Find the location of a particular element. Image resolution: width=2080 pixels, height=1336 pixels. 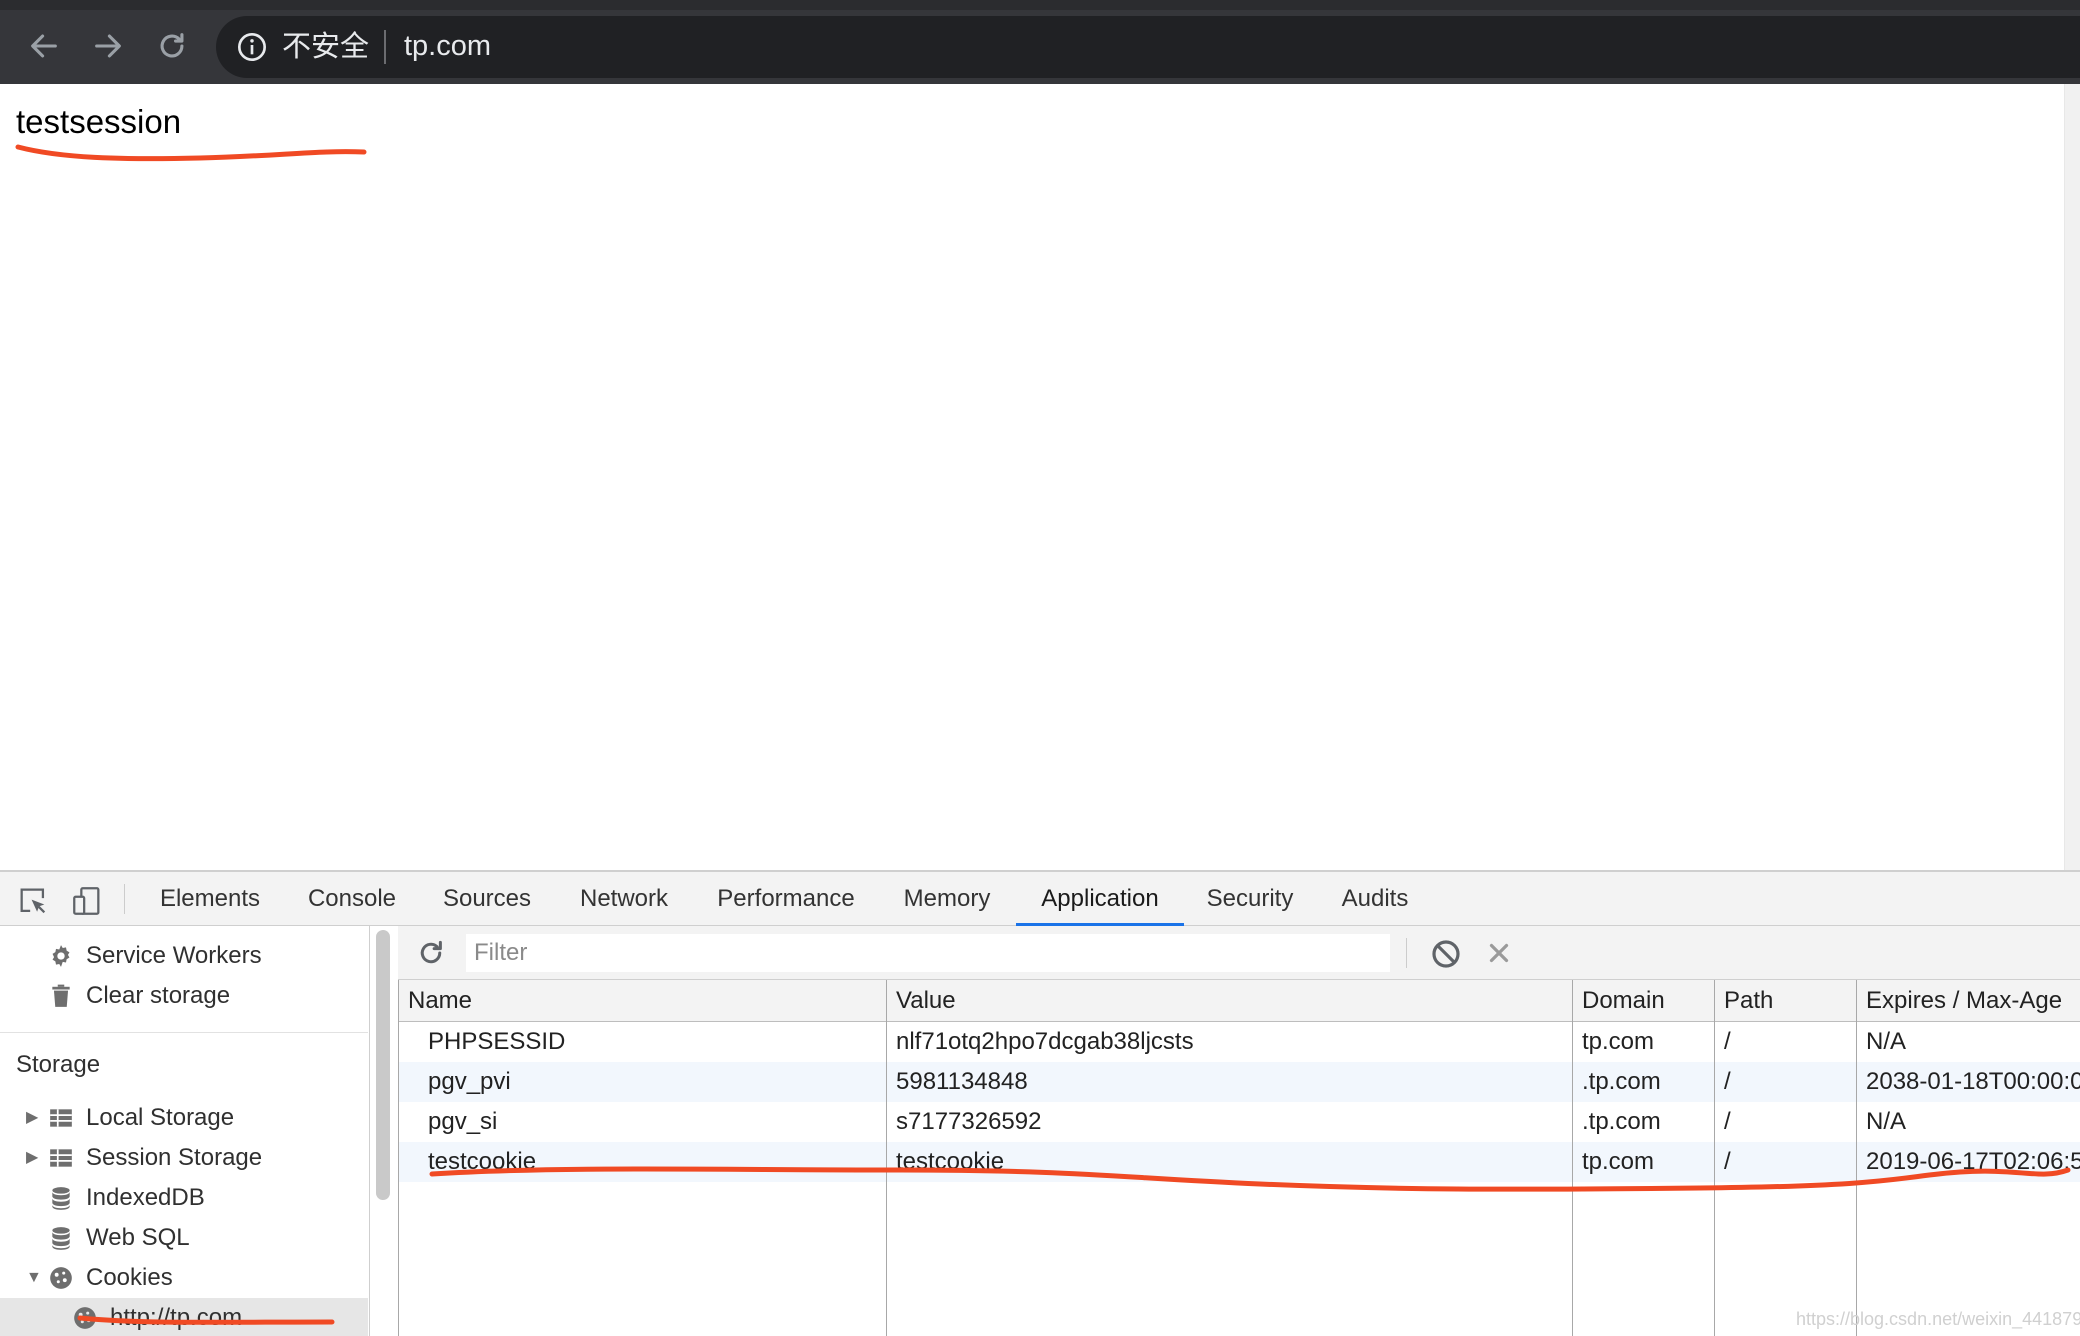

forward-button is located at coordinates (108, 46).